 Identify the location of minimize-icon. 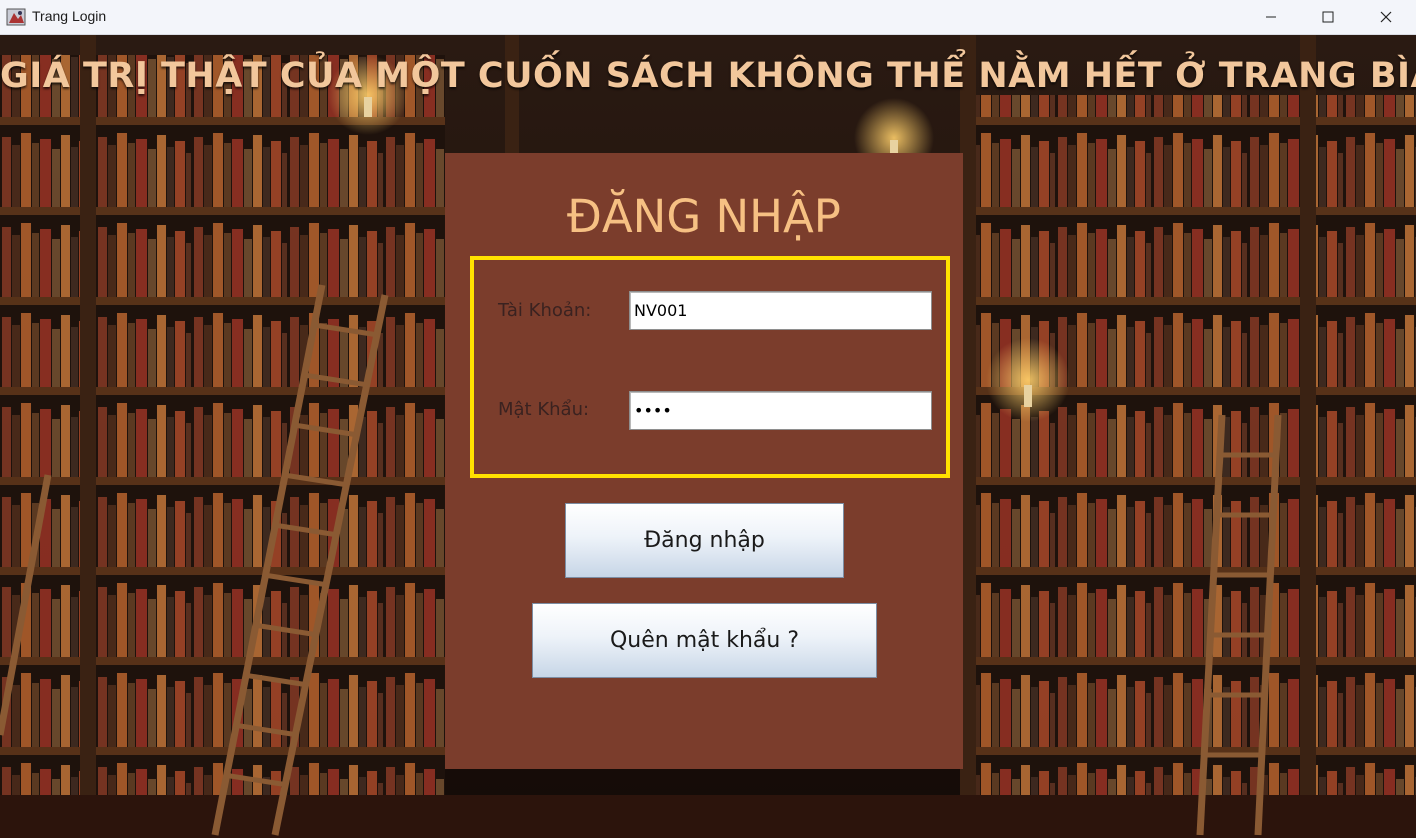
(1271, 17).